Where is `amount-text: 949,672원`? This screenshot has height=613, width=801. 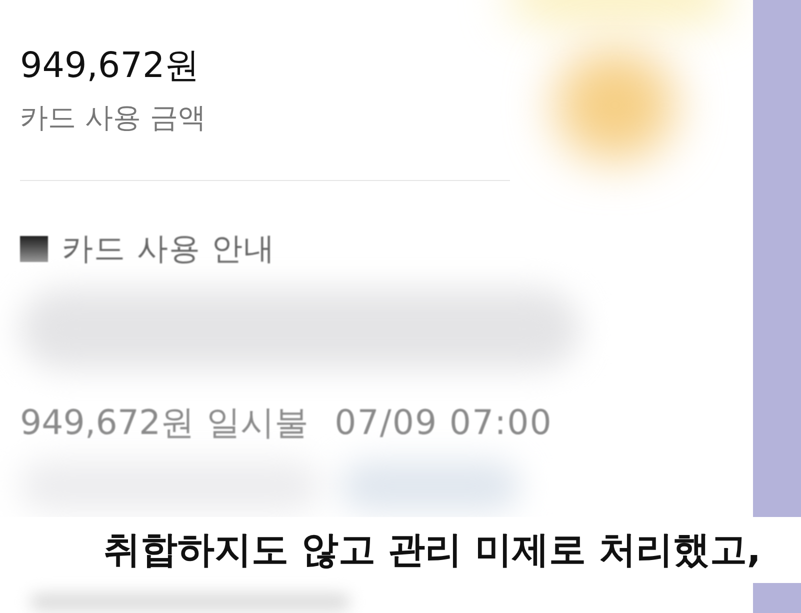
amount-text: 949,672원 is located at coordinates (110, 66).